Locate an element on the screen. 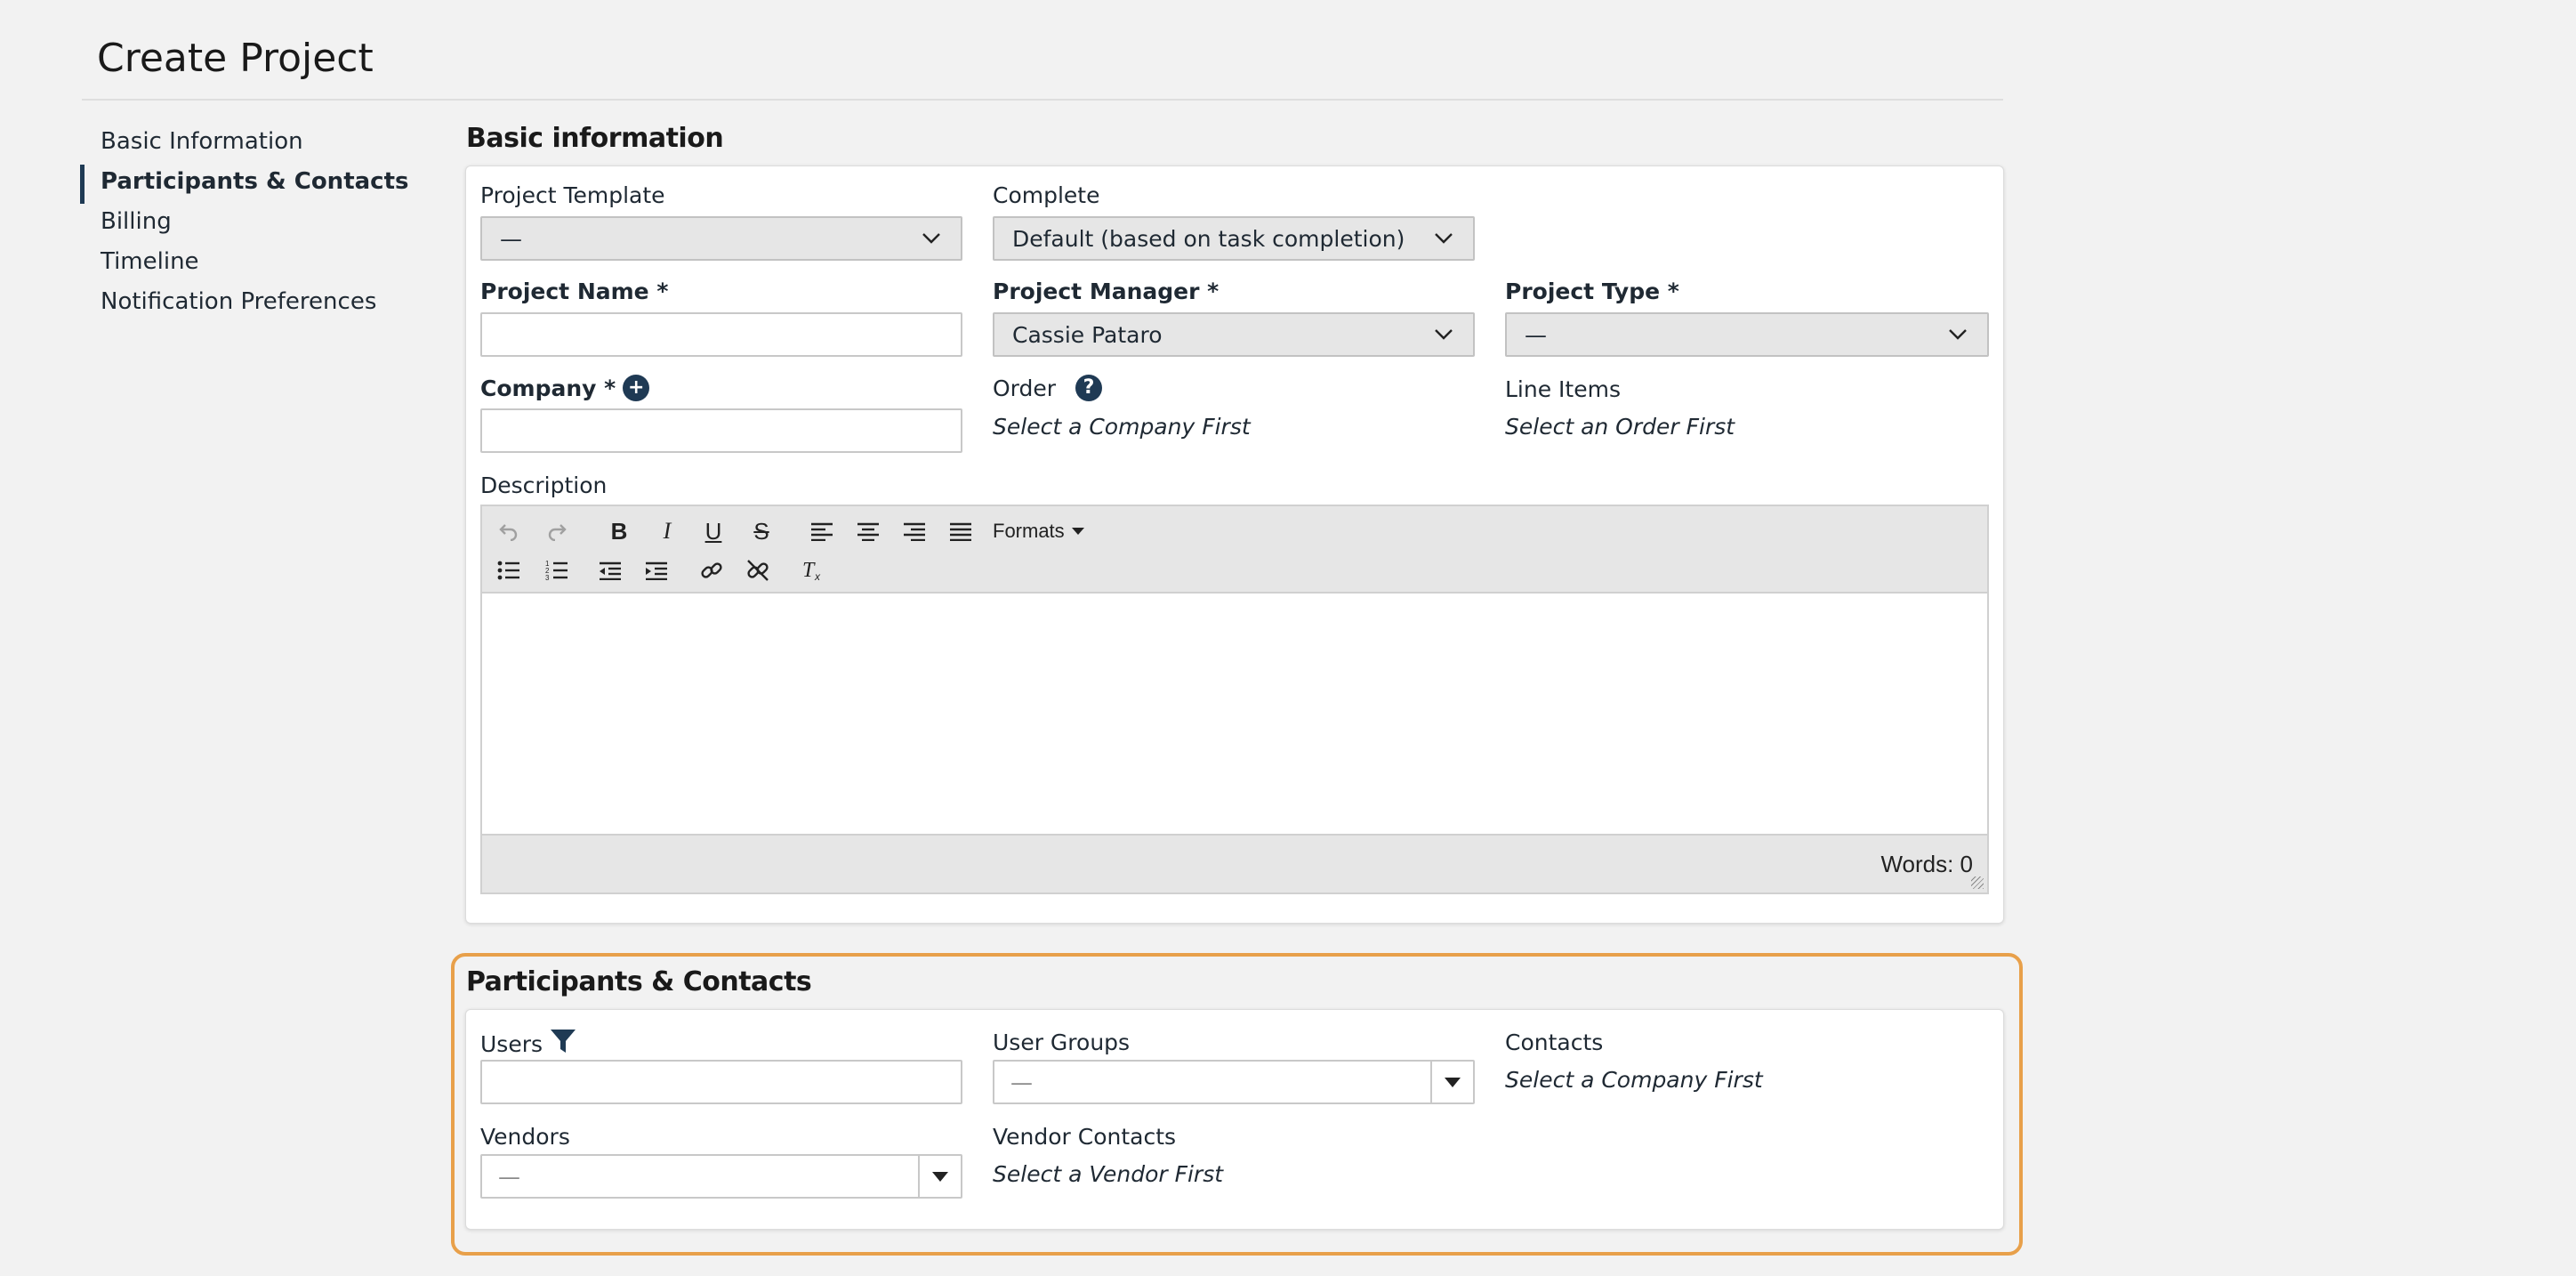 The image size is (2576, 1276). formats-label: Formats is located at coordinates (1029, 531).